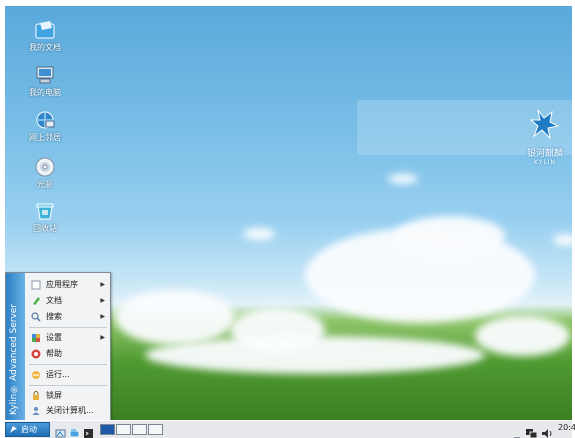 This screenshot has height=438, width=575. I want to click on menu-item-documents: 文档 ▶, so click(68, 301).